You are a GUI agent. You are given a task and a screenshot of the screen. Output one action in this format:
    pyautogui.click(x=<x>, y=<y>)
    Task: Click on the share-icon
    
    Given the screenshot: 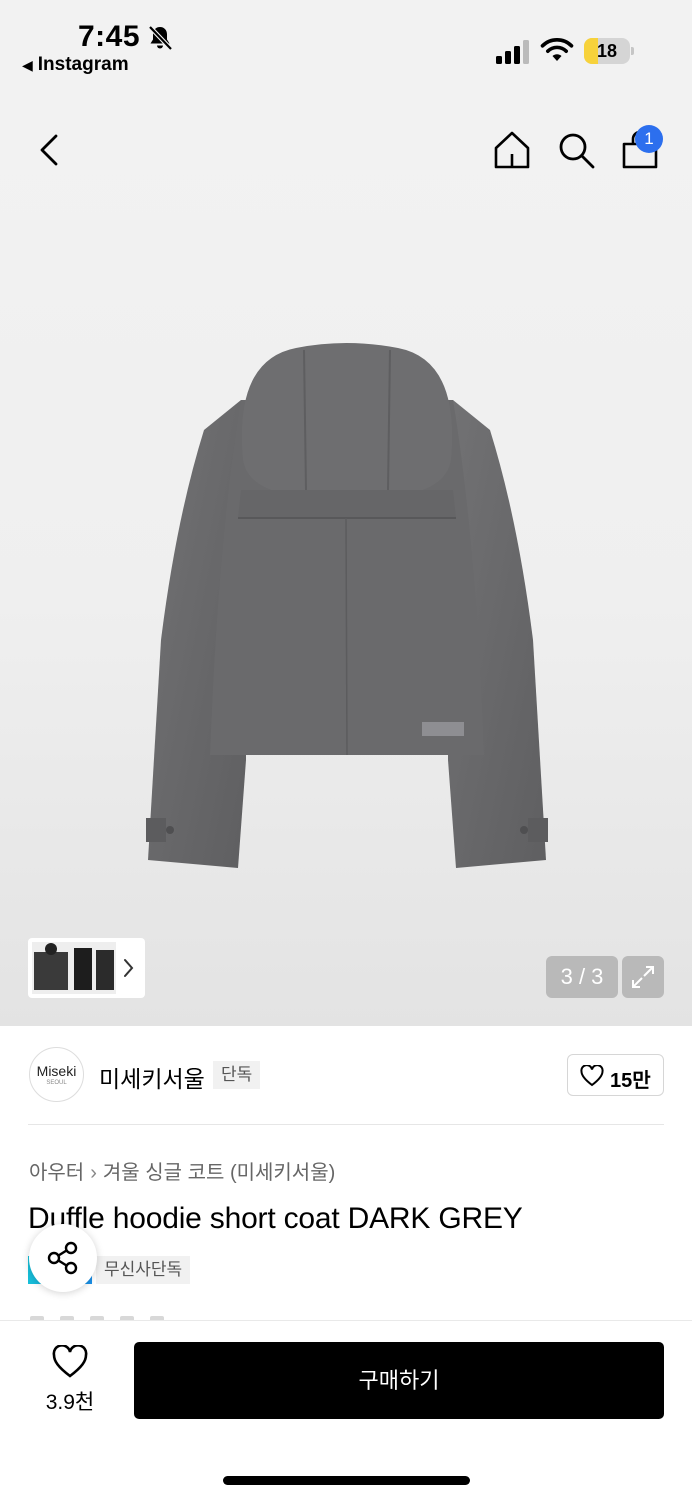 What is the action you would take?
    pyautogui.click(x=62, y=1258)
    